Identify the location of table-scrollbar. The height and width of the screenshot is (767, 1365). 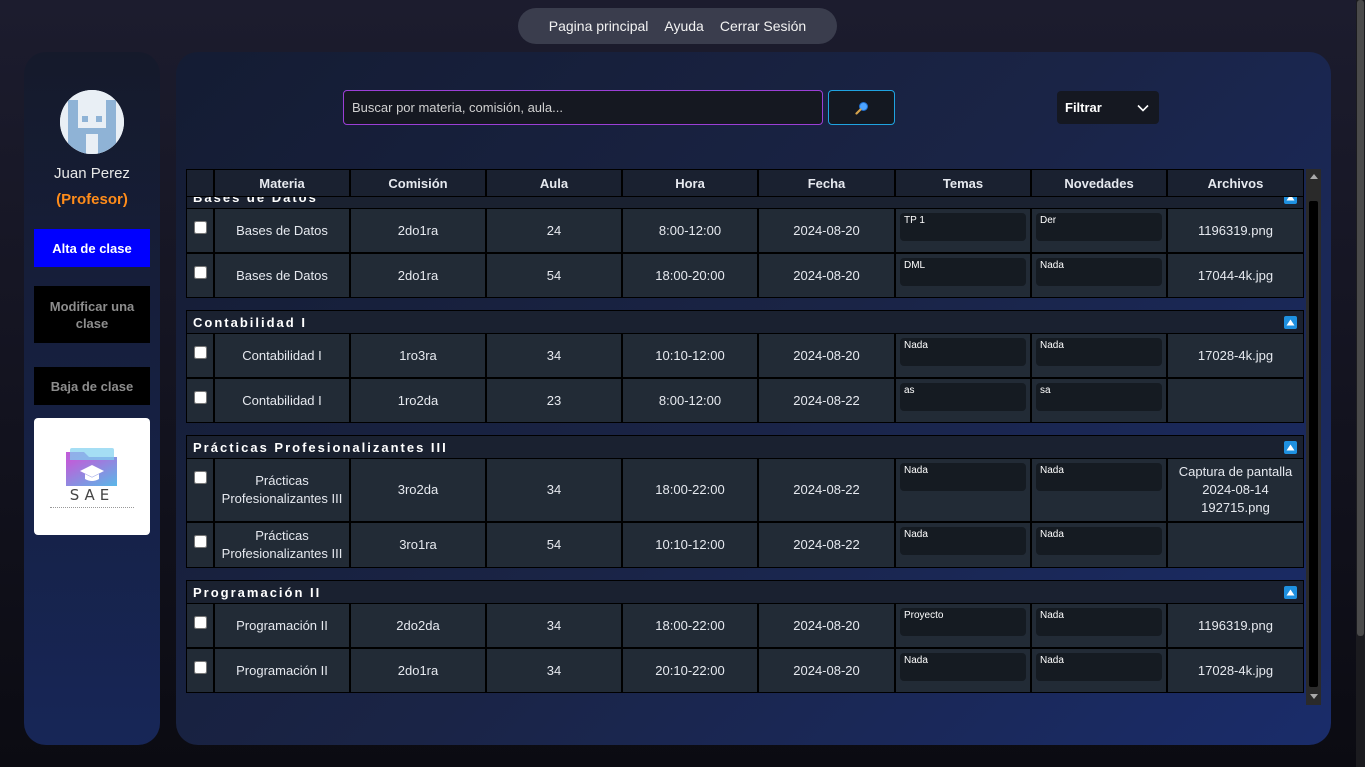
(1313, 437).